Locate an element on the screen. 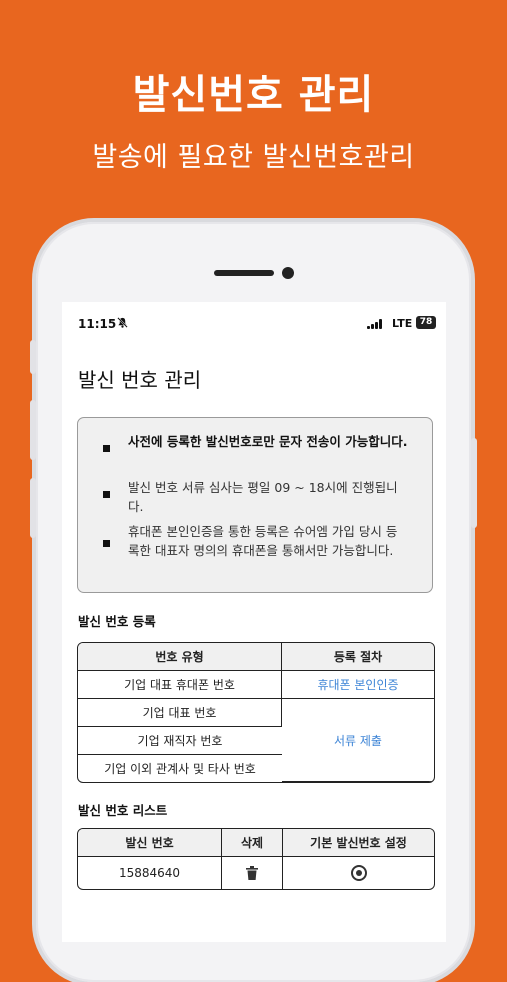 The image size is (507, 982). sender-number-table: 발신 번호 삭제 기본 발신번호 설정 15884640 is located at coordinates (256, 859).